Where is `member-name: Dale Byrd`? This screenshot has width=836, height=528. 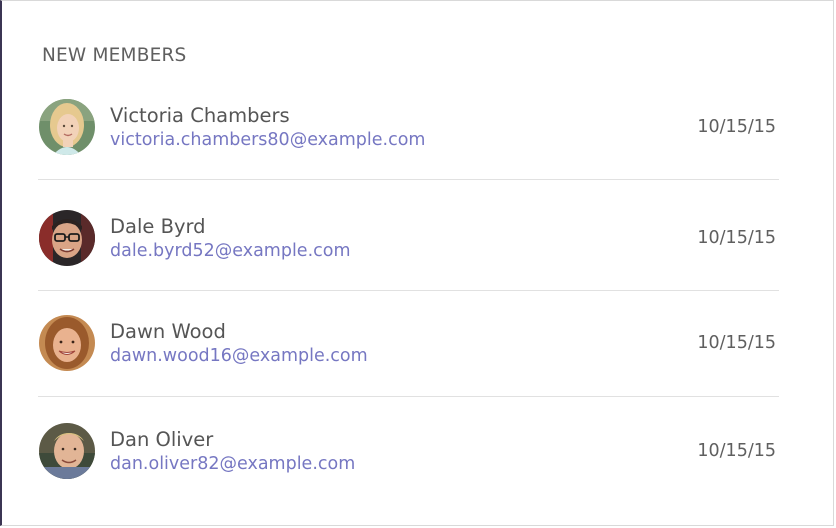
member-name: Dale Byrd is located at coordinates (158, 226).